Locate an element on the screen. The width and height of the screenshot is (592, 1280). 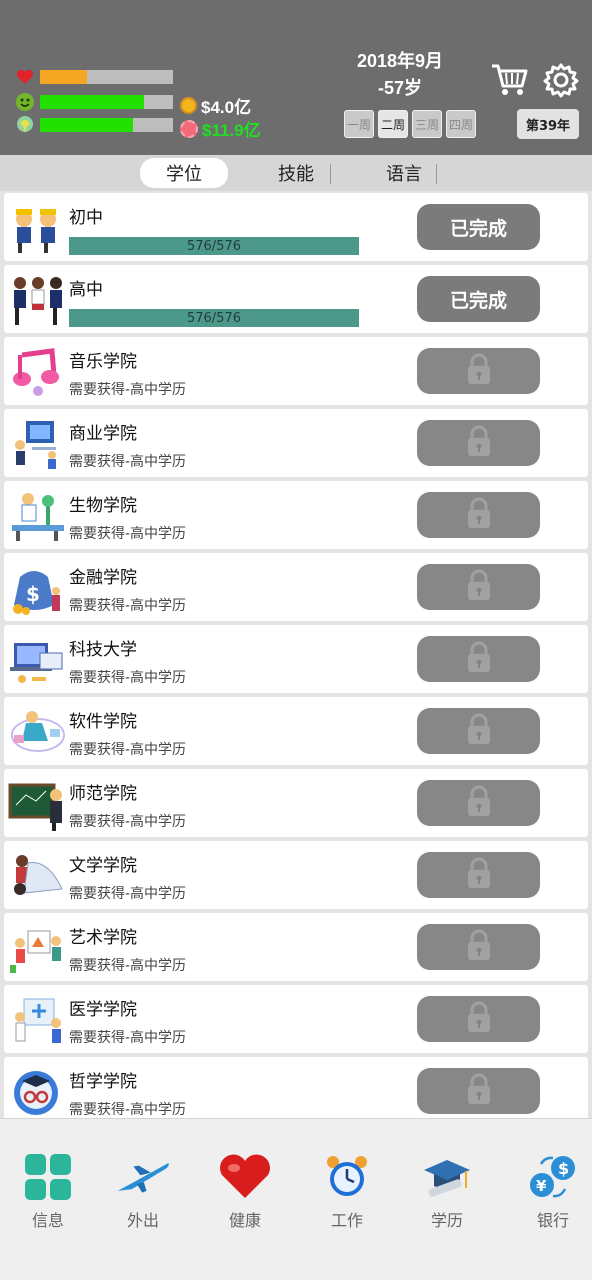
tab-degree: 学位 is located at coordinates (184, 173).